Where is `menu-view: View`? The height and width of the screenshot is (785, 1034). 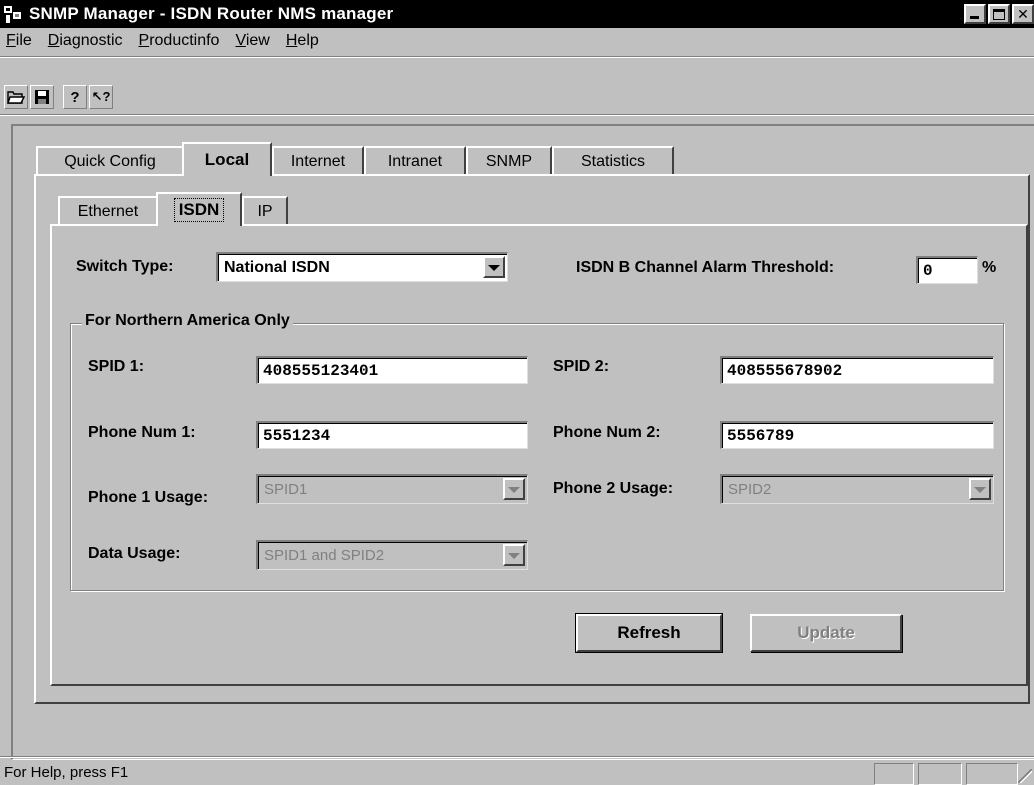
menu-view: View is located at coordinates (252, 41).